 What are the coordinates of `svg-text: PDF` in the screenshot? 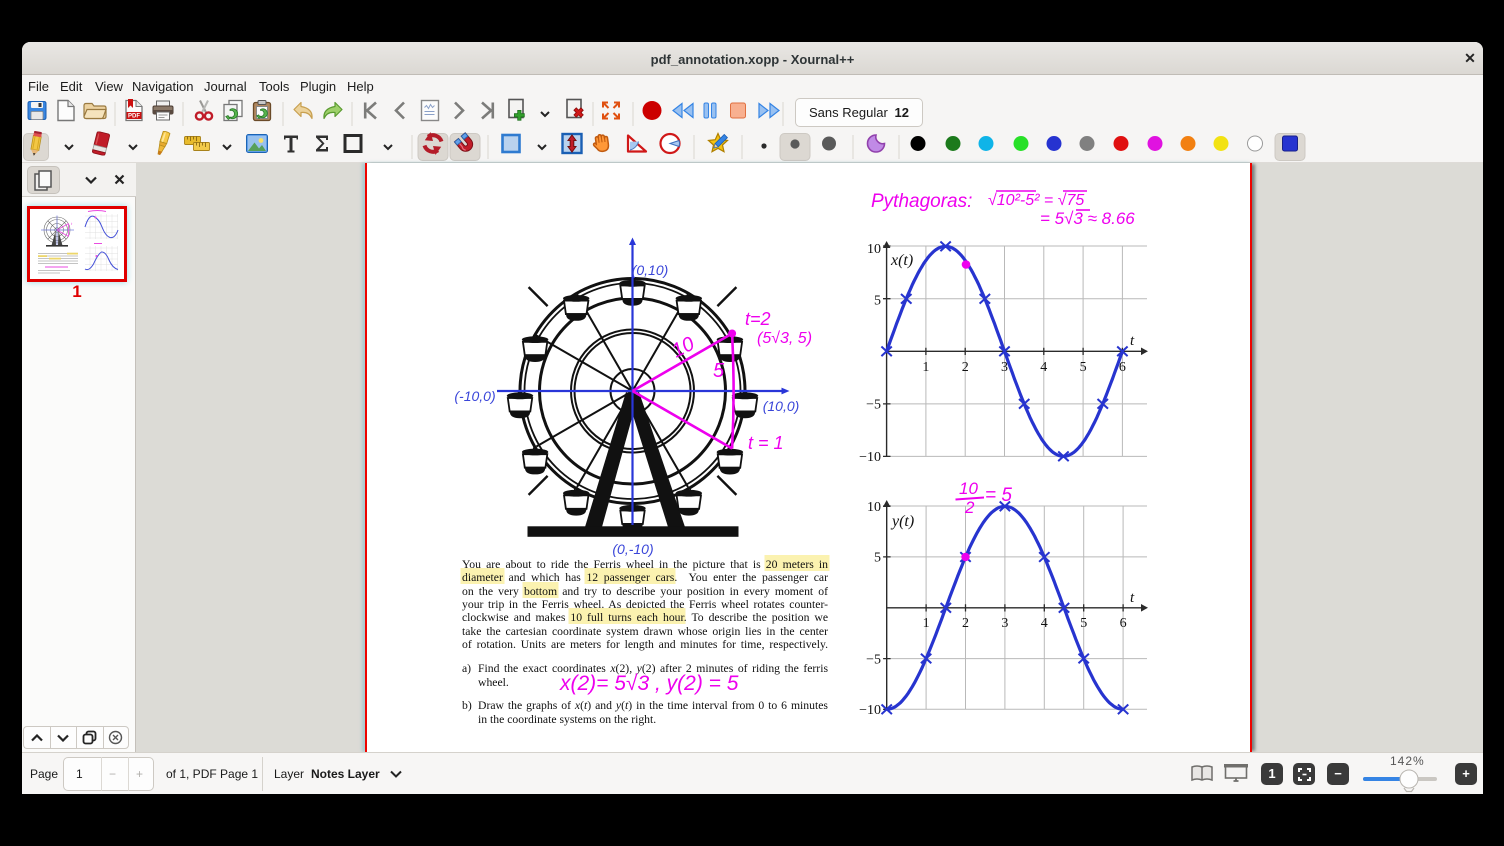 It's located at (134, 117).